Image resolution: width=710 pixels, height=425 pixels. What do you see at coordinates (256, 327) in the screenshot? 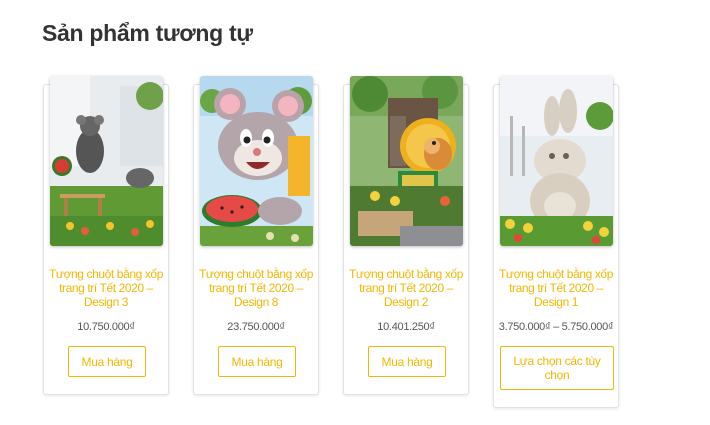
I see `product-price: 23.750.000₫` at bounding box center [256, 327].